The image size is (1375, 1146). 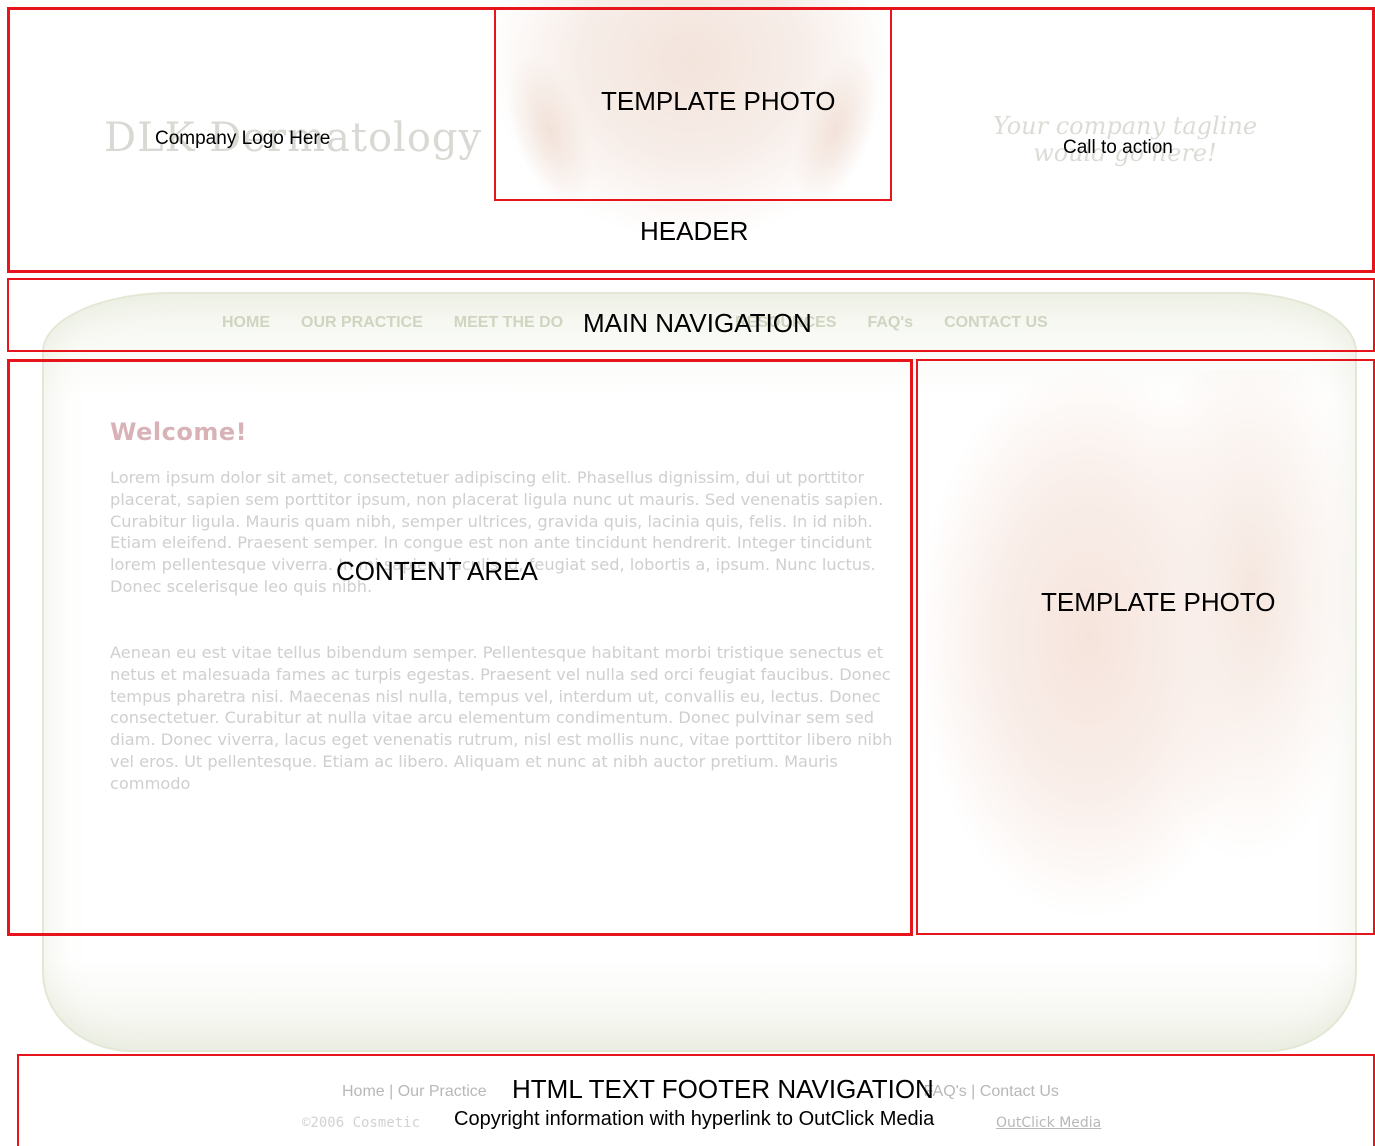 What do you see at coordinates (691, 315) in the screenshot?
I see `navigation-annotation-box` at bounding box center [691, 315].